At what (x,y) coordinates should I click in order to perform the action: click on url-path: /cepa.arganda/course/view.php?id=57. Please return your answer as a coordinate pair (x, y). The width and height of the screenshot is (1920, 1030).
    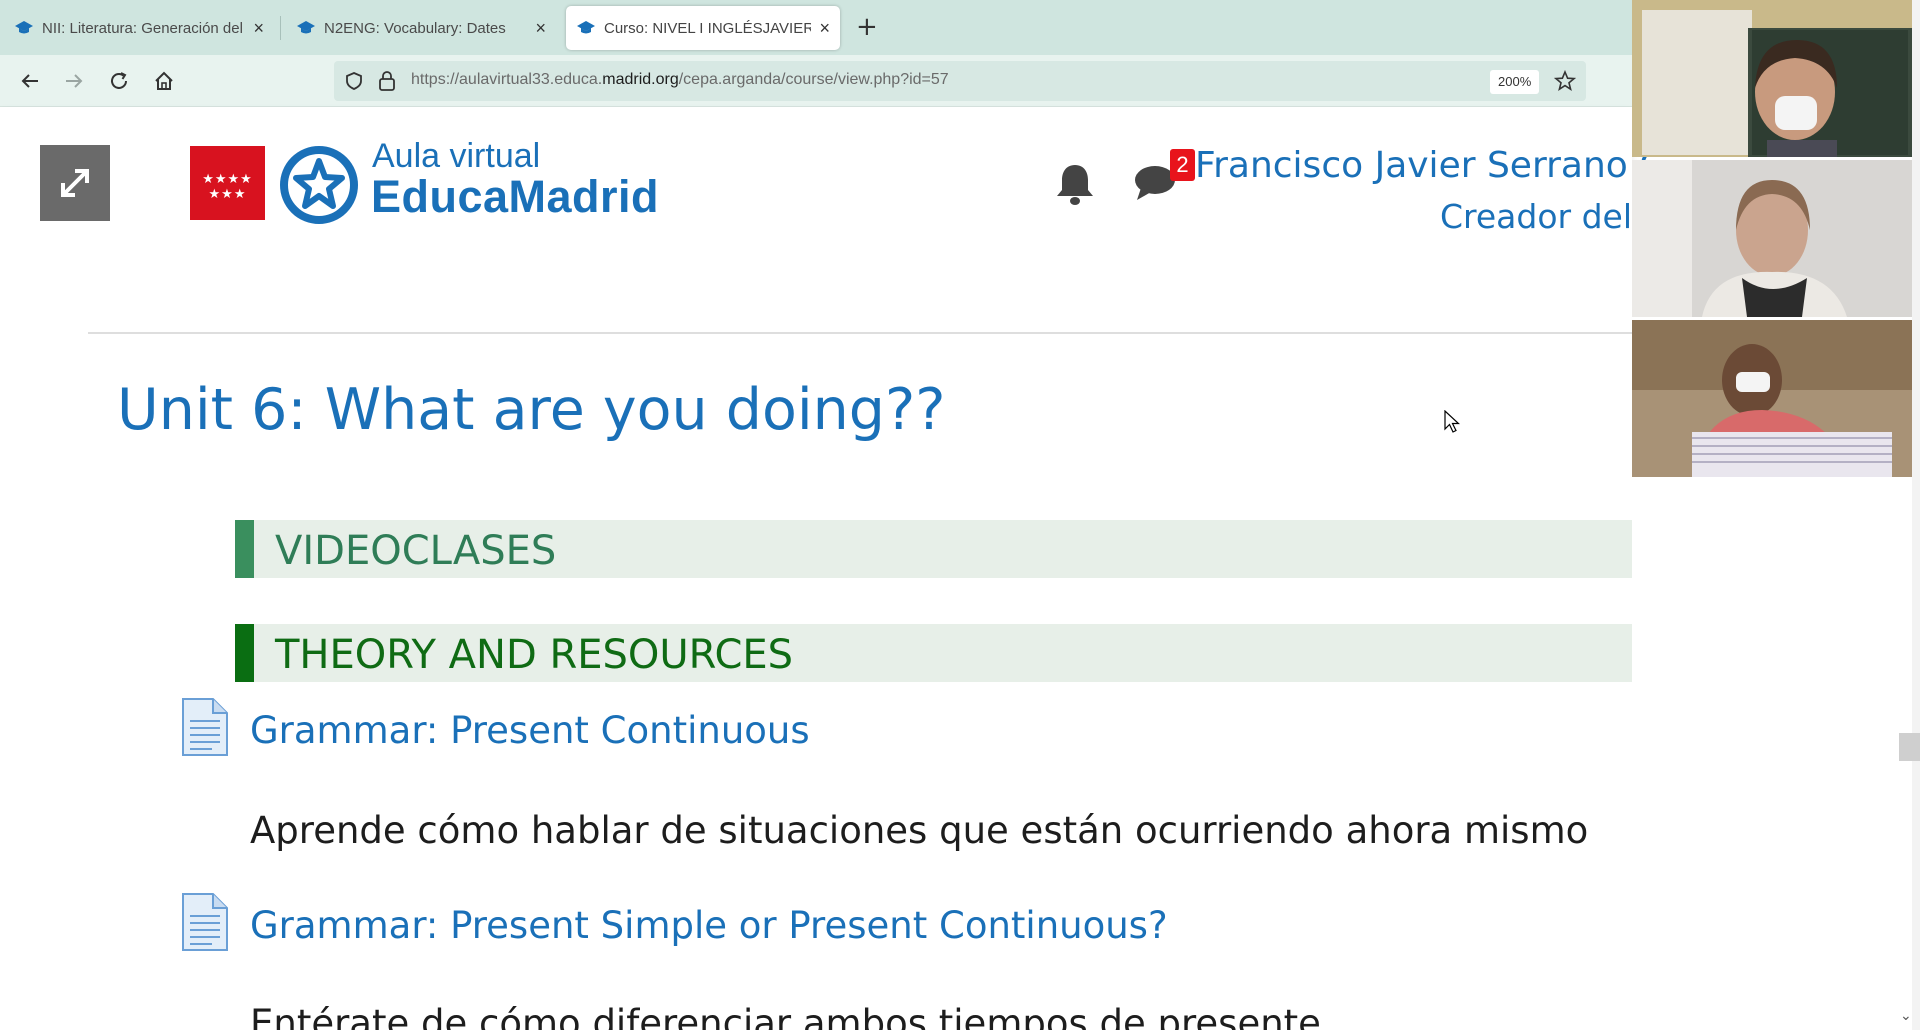
    Looking at the image, I should click on (813, 79).